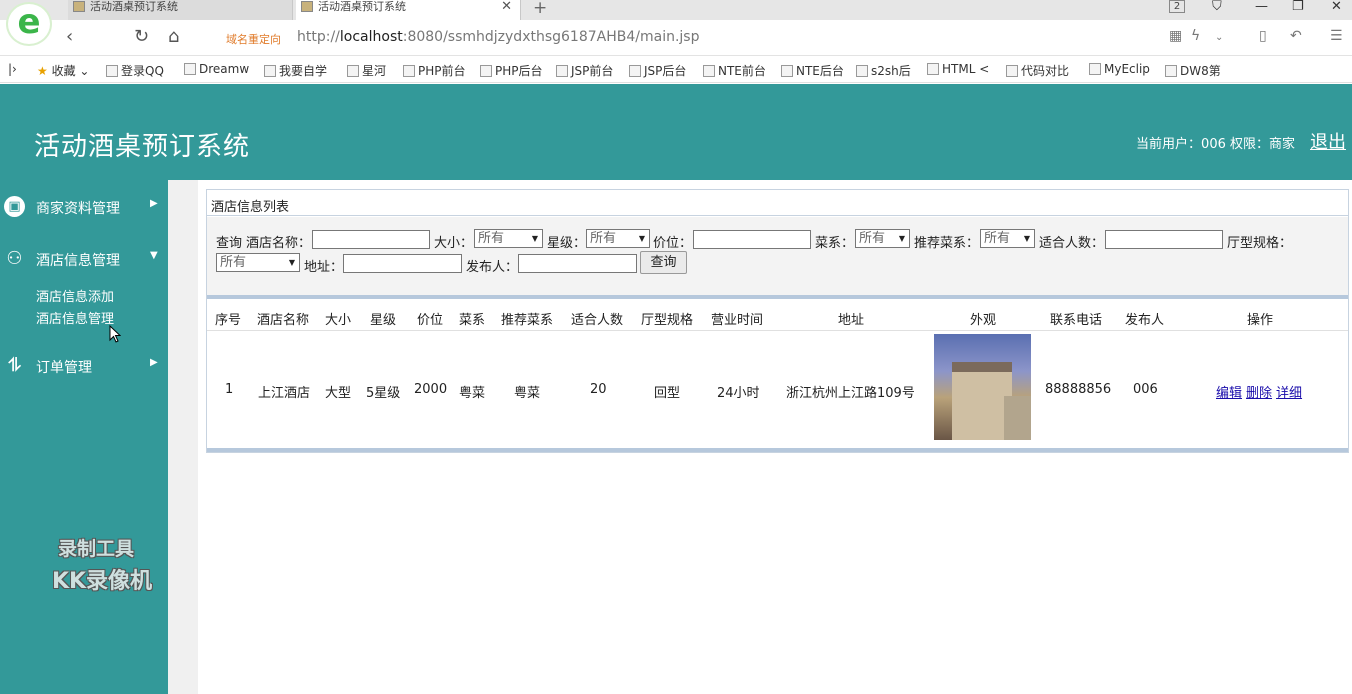  Describe the element at coordinates (135, 70) in the screenshot. I see `bookmark-item: 登录QQ` at that location.